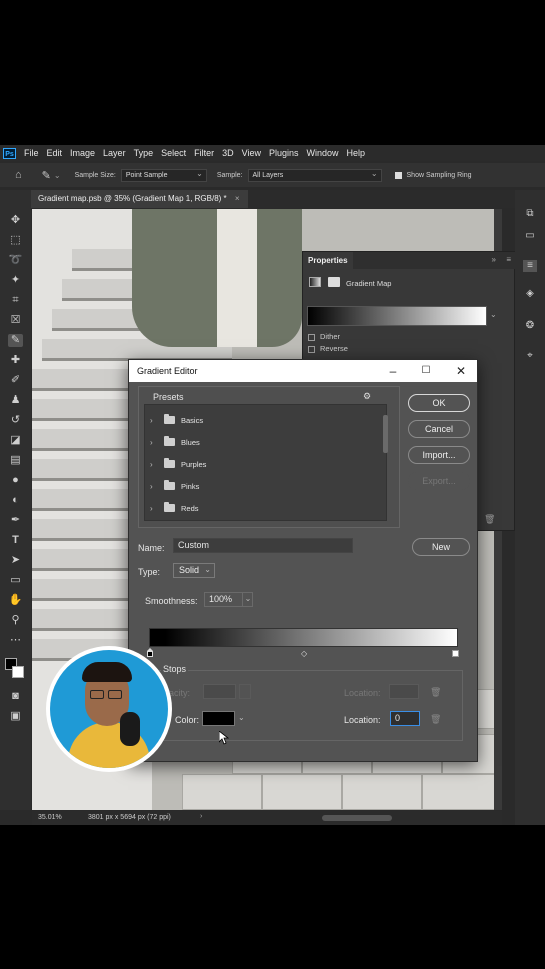 The height and width of the screenshot is (969, 545). What do you see at coordinates (15, 360) in the screenshot?
I see `healing-brush-icon: ✚` at bounding box center [15, 360].